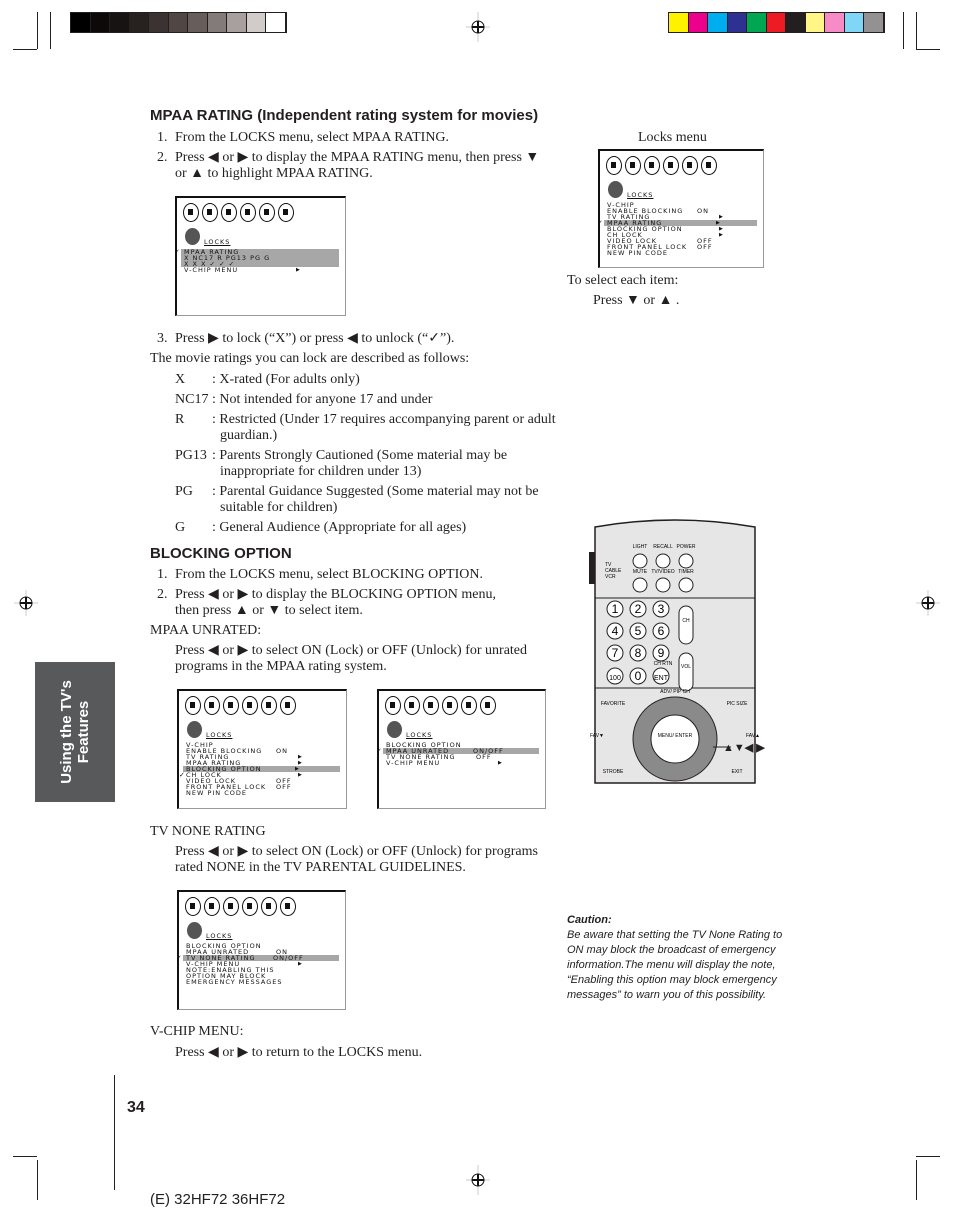 The image size is (954, 1208). What do you see at coordinates (180, 527) in the screenshot?
I see `rating-code: G` at bounding box center [180, 527].